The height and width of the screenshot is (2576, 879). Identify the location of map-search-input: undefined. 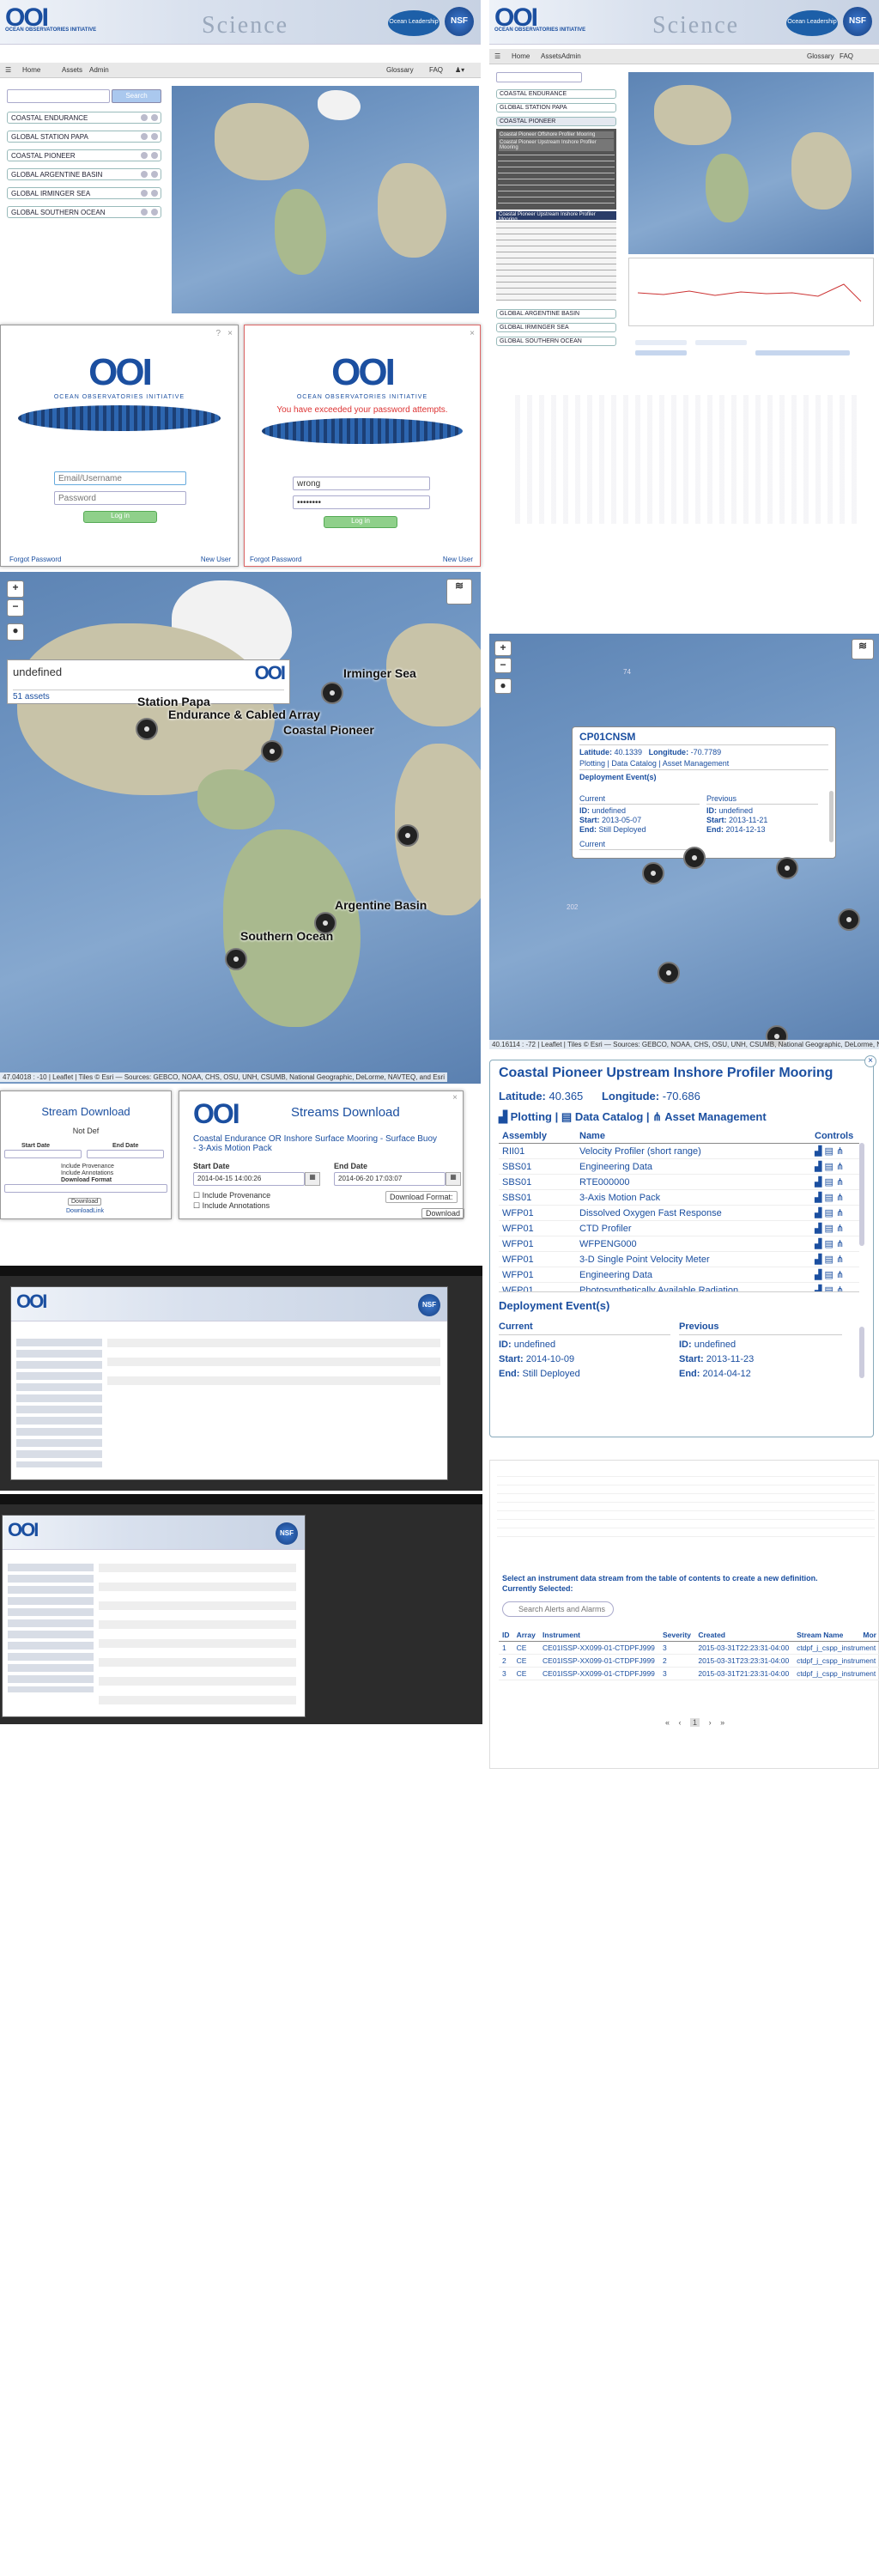
(37, 671).